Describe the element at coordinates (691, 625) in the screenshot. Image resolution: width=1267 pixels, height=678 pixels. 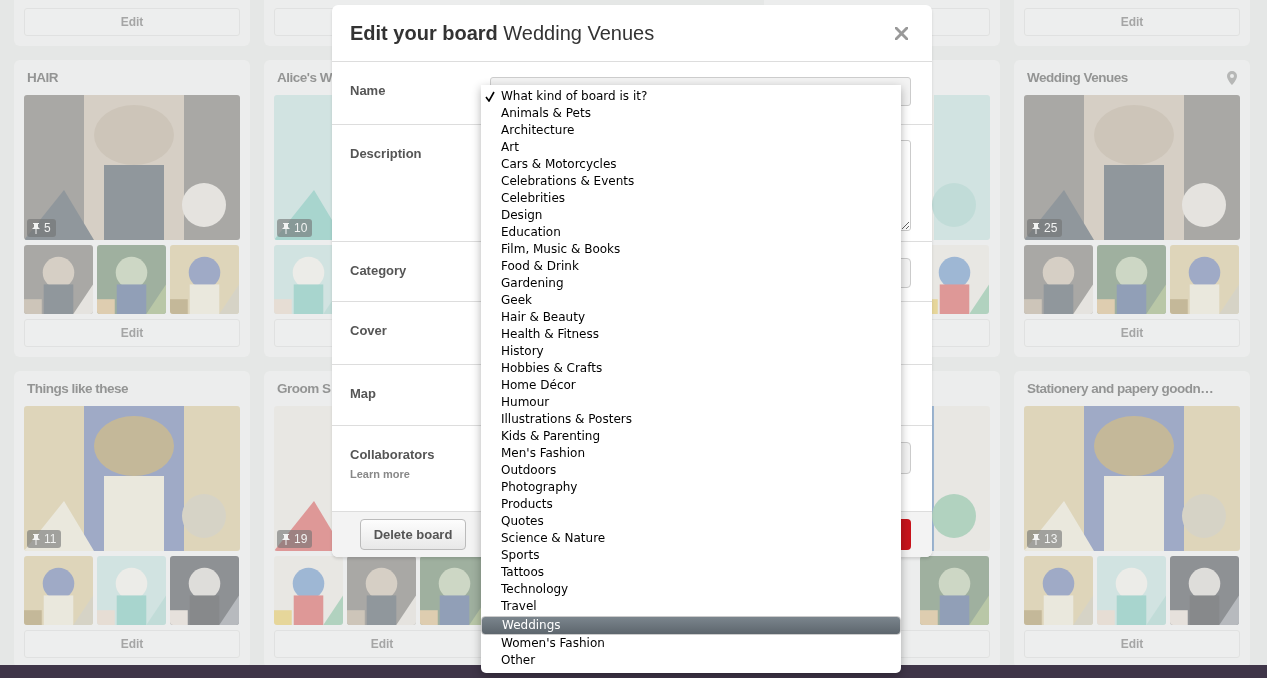
I see `category-option: Weddings` at that location.